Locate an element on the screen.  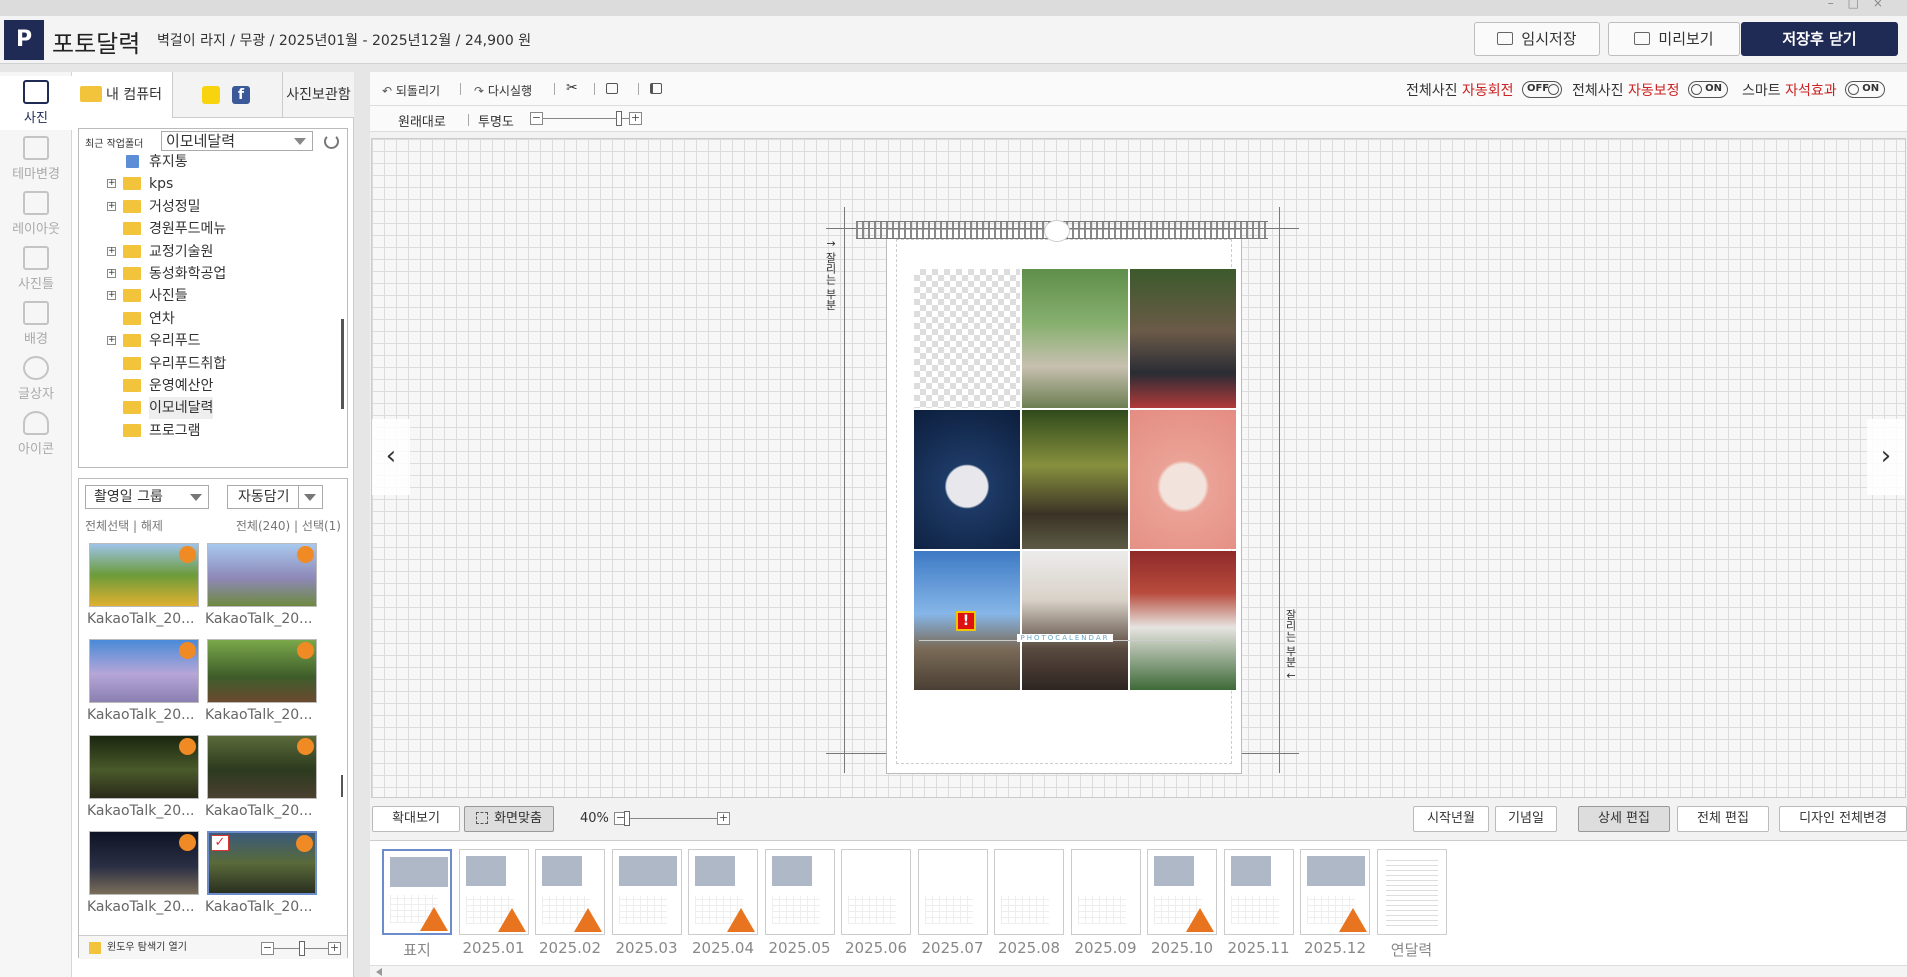
tool-photo: 사진 is located at coordinates (36, 103).